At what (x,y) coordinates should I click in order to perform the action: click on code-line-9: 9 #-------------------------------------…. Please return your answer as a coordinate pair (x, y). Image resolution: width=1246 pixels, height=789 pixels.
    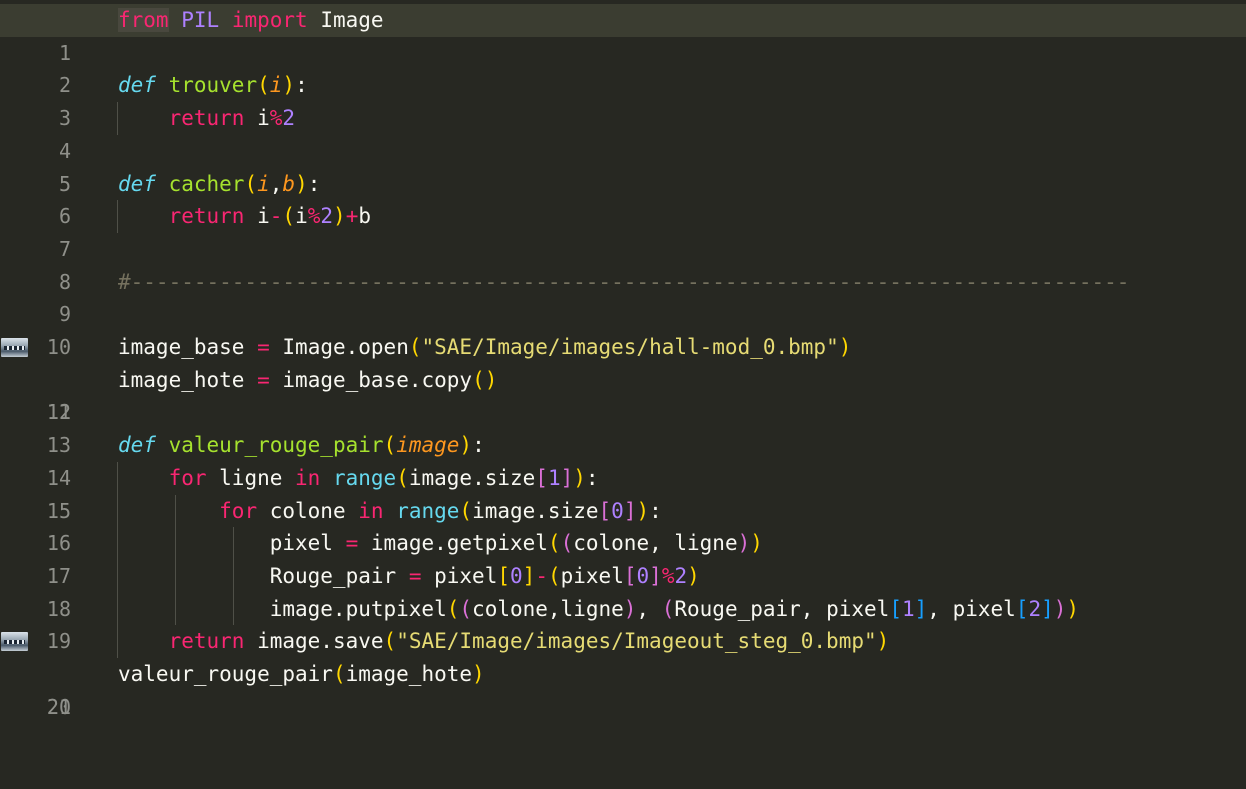
    Looking at the image, I should click on (623, 296).